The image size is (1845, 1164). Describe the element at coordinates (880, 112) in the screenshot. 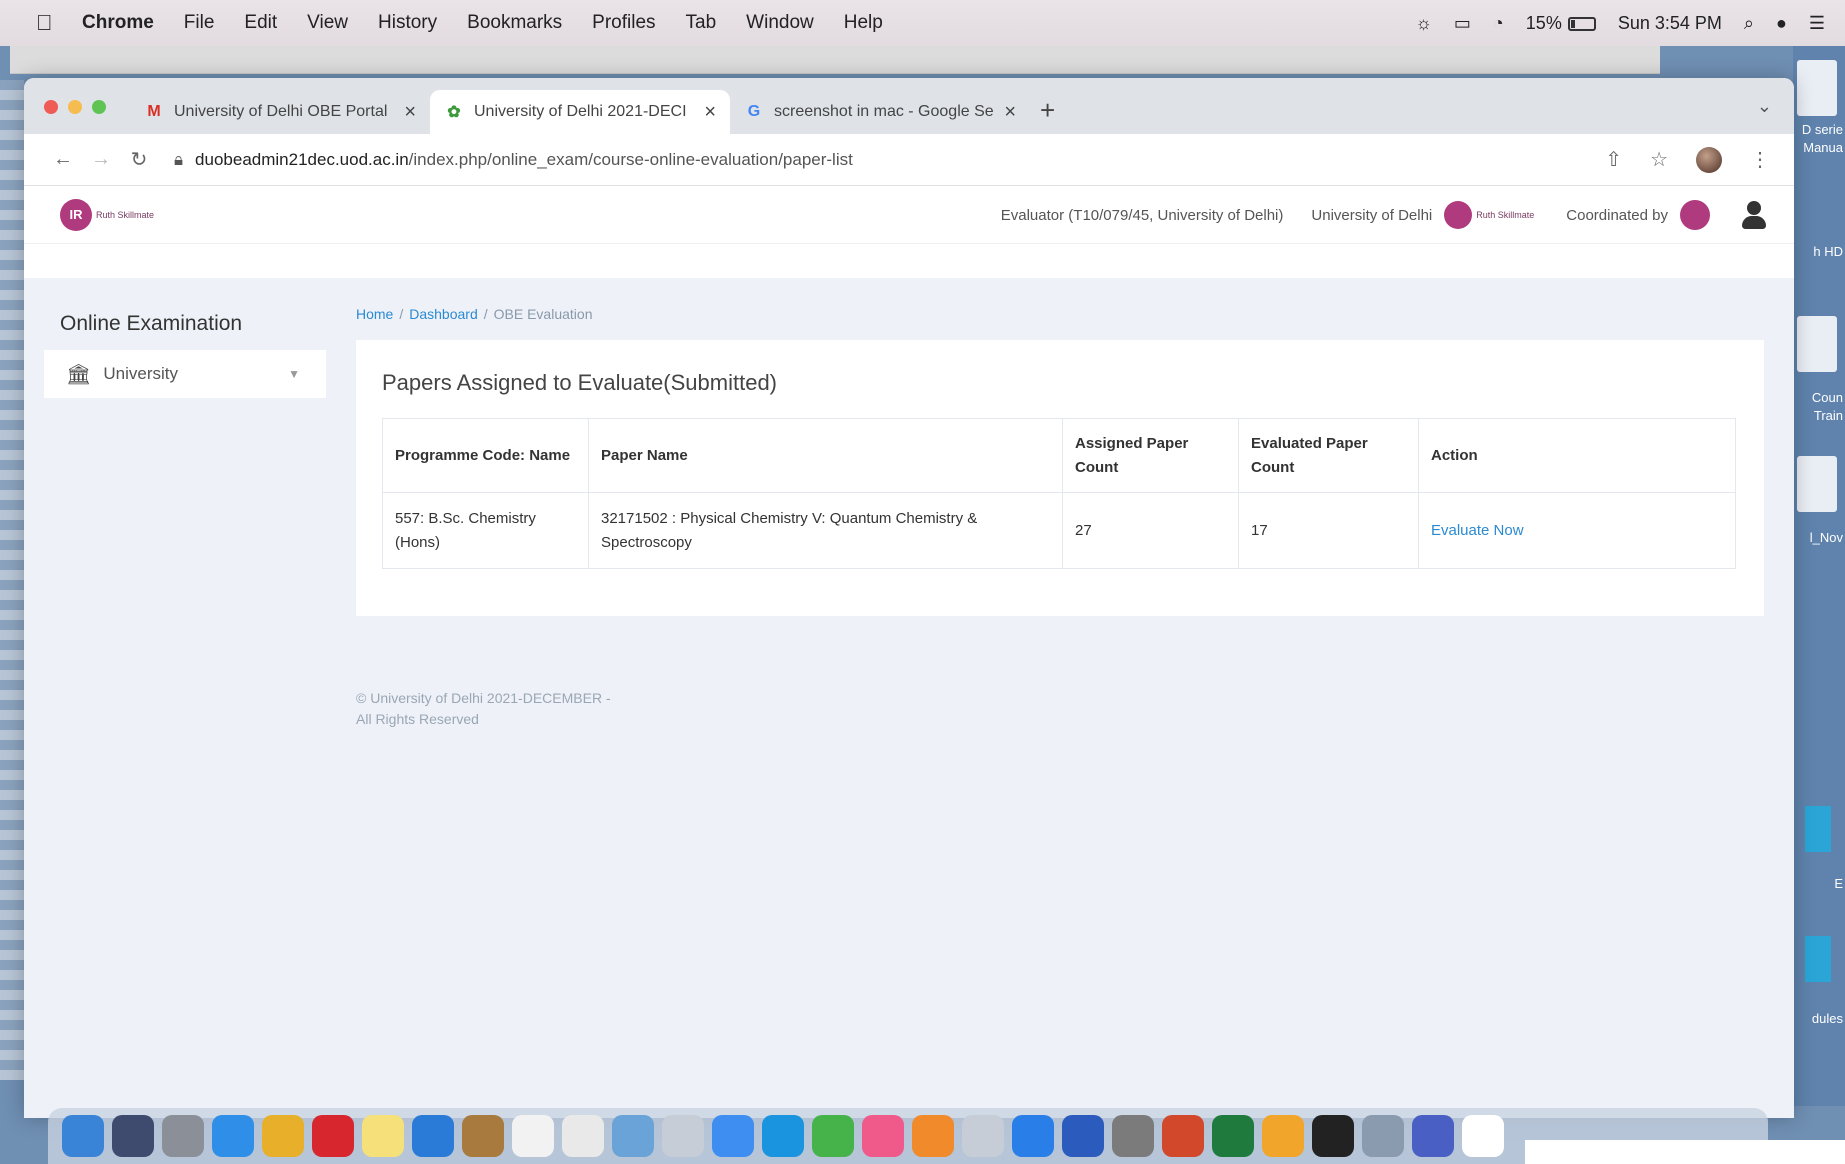

I see `tab-google-search: G screenshot in mac - Google Se ×` at that location.